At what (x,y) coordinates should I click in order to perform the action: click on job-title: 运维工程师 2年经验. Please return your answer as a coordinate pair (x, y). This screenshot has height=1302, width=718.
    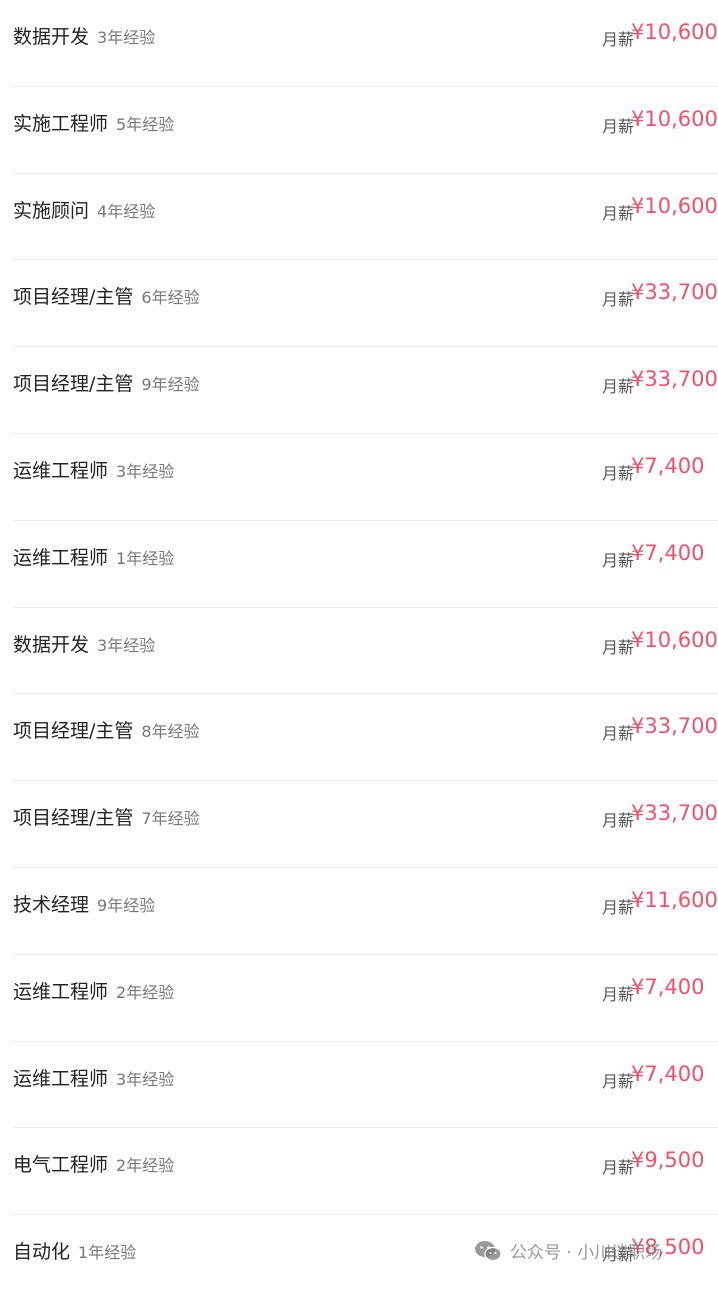
    Looking at the image, I should click on (94, 991).